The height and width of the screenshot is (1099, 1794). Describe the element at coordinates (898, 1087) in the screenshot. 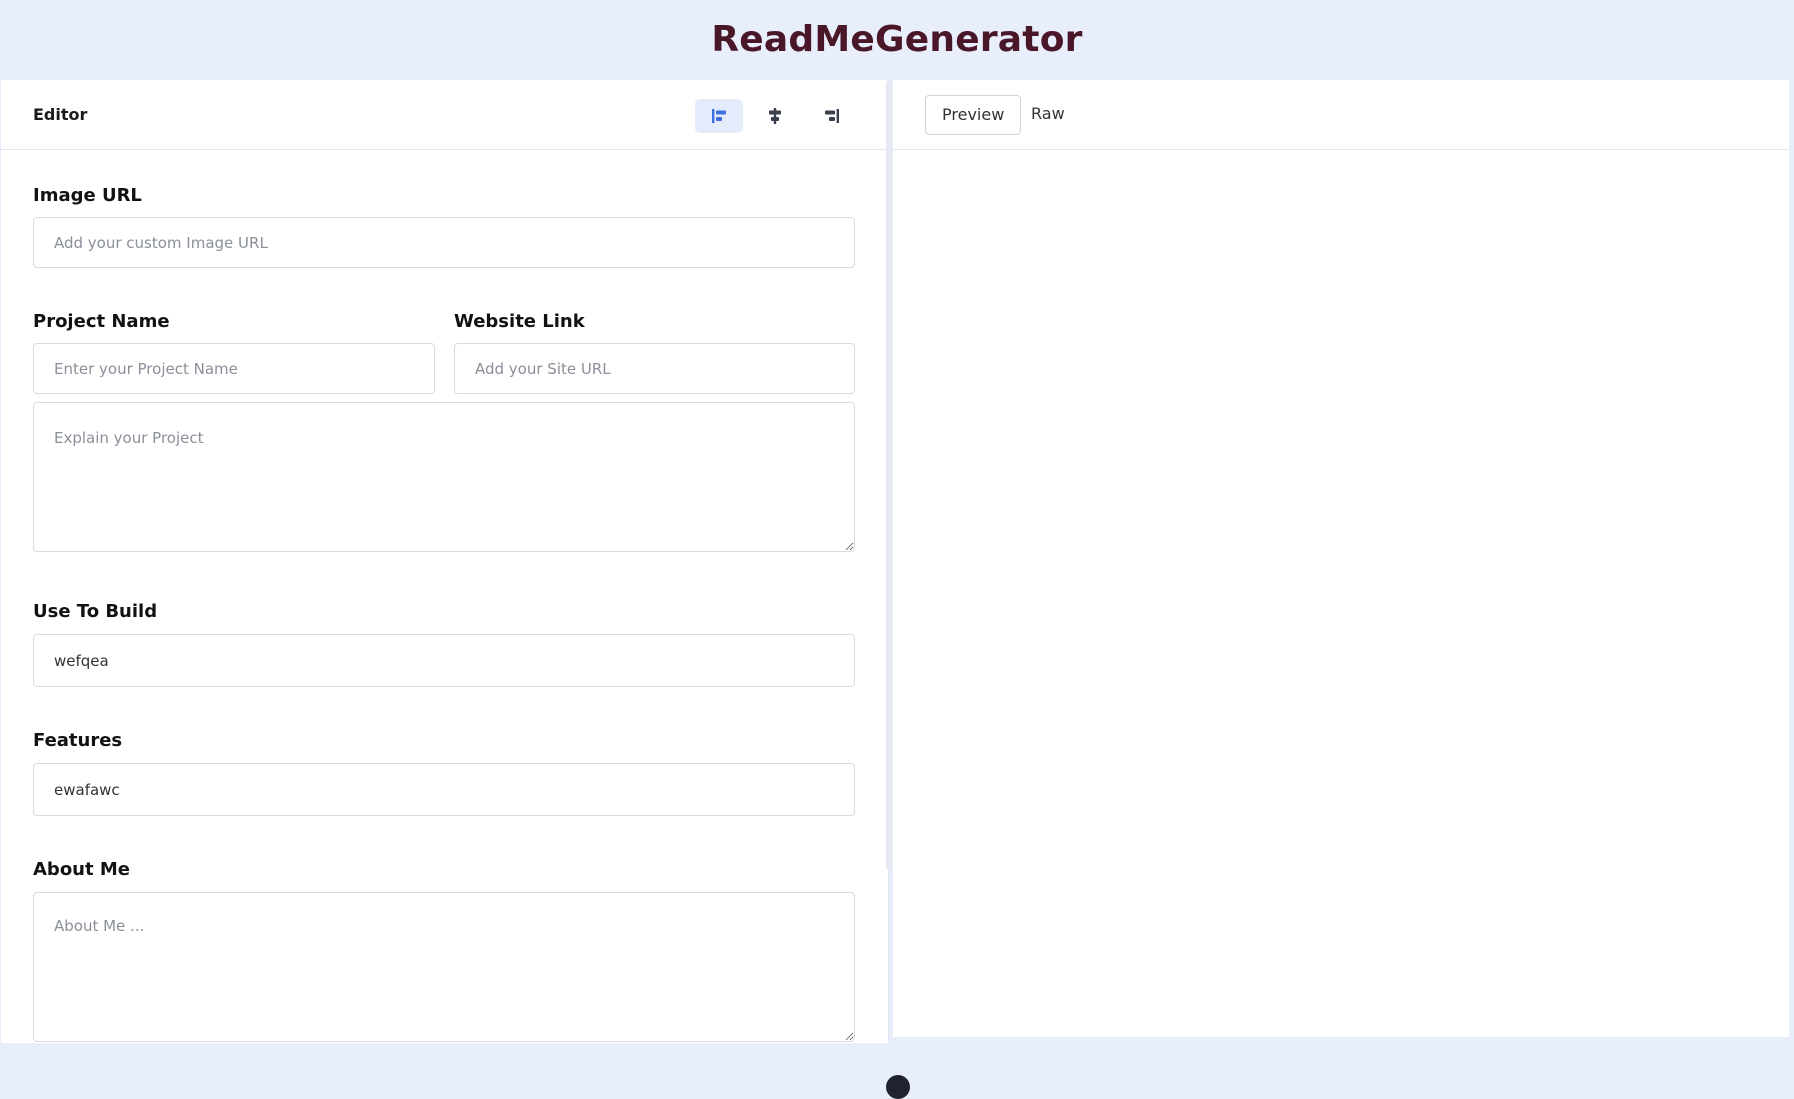

I see `footer-icon` at that location.